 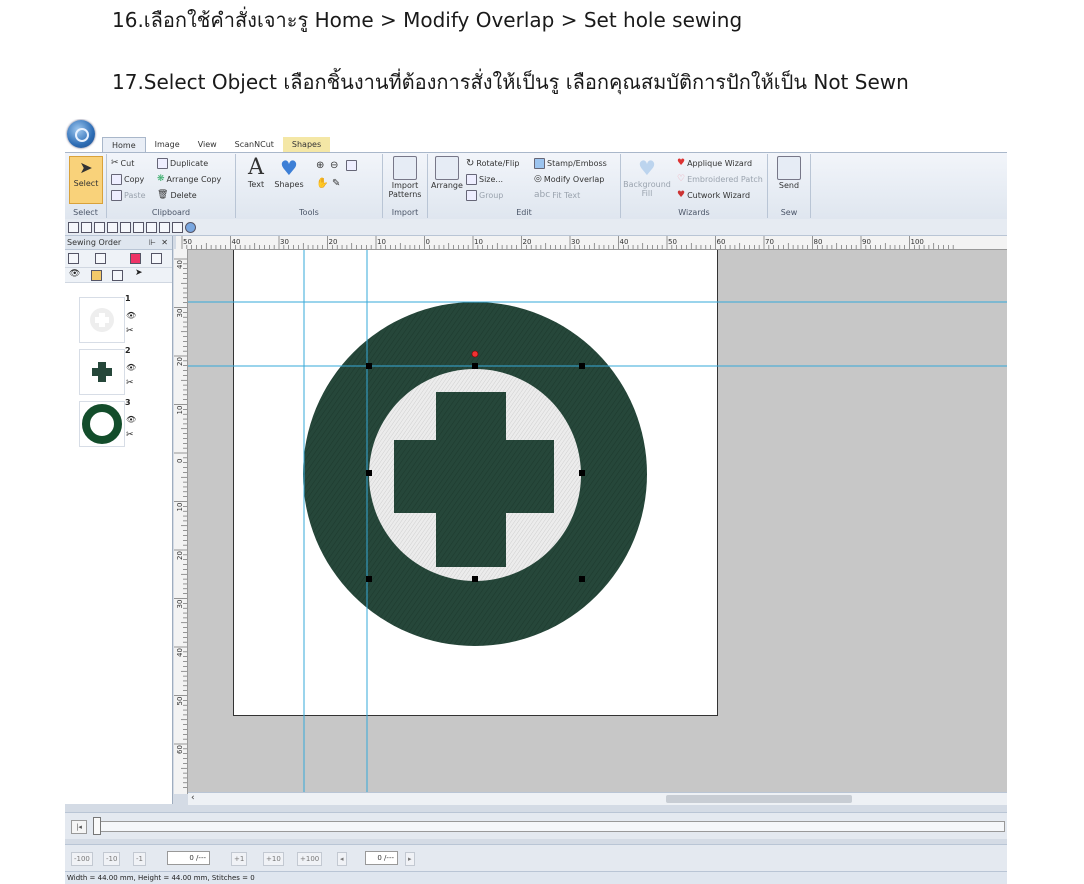 What do you see at coordinates (110, 423) in the screenshot?
I see `sewing-order-item-3: 3 👁 ✂` at bounding box center [110, 423].